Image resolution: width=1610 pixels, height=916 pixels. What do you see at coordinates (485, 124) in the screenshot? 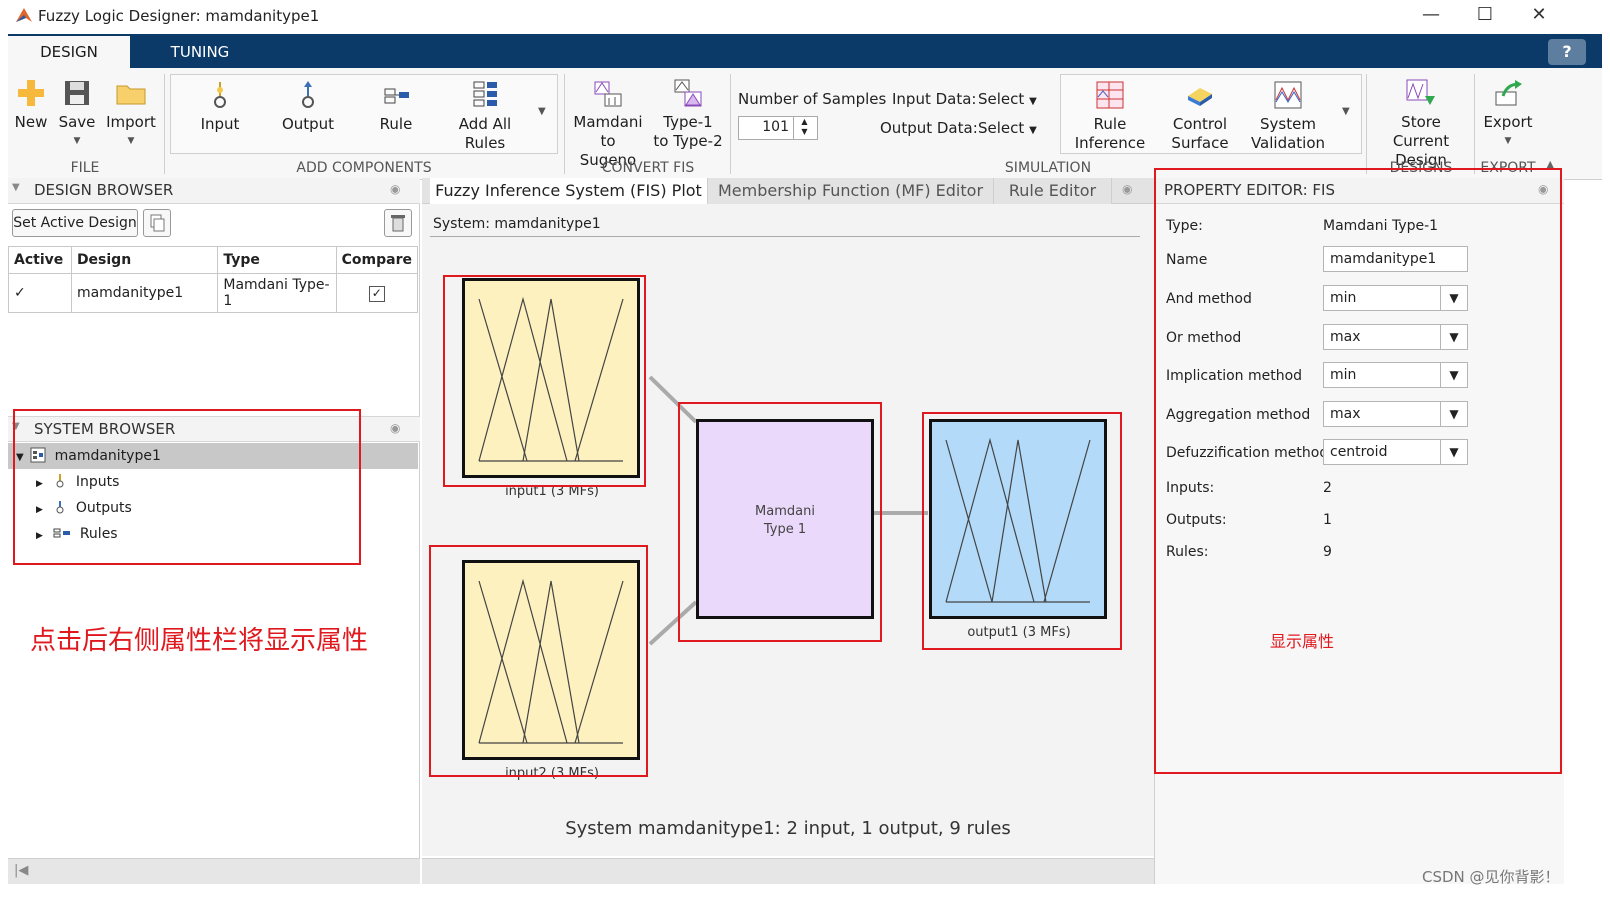
I see `add-all-label-1: Add All` at bounding box center [485, 124].